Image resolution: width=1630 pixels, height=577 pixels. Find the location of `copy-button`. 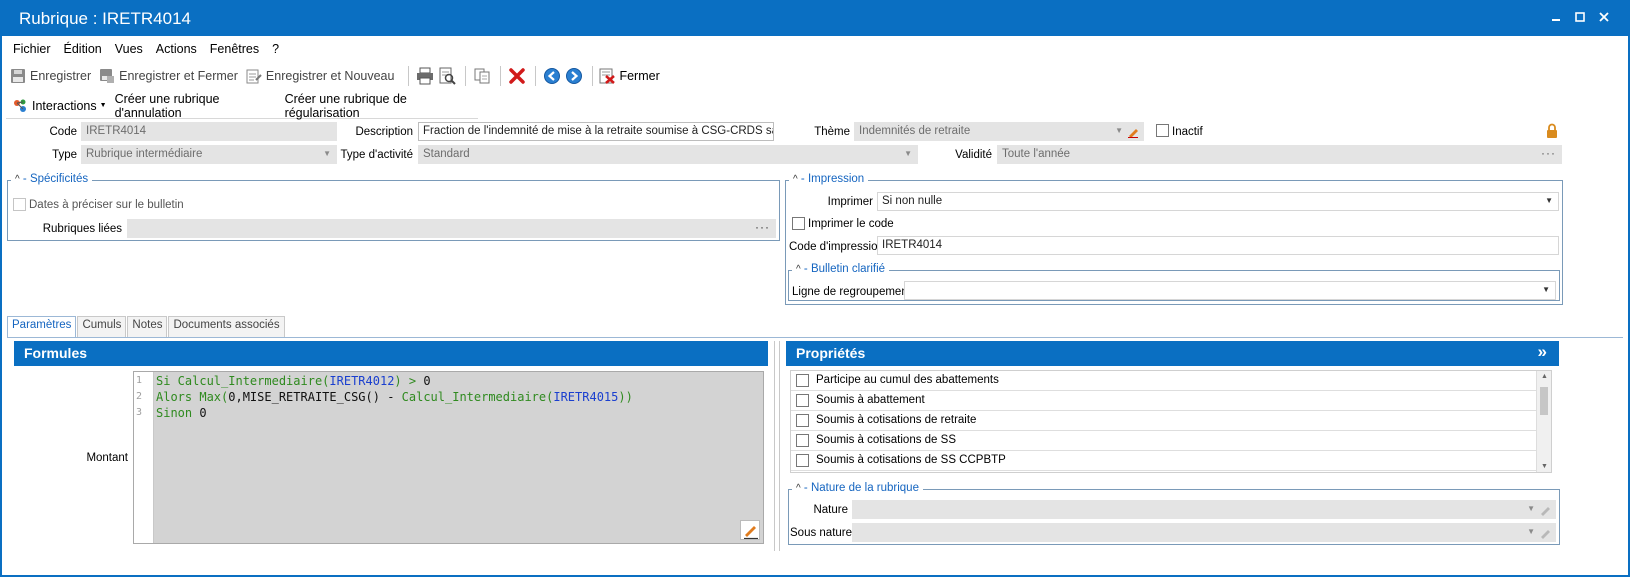

copy-button is located at coordinates (482, 76).